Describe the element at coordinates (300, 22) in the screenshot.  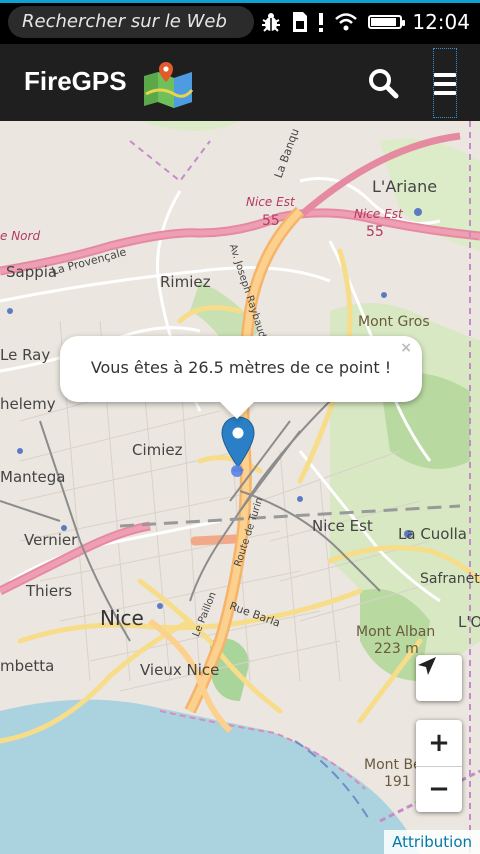
I see `sim-icon` at that location.